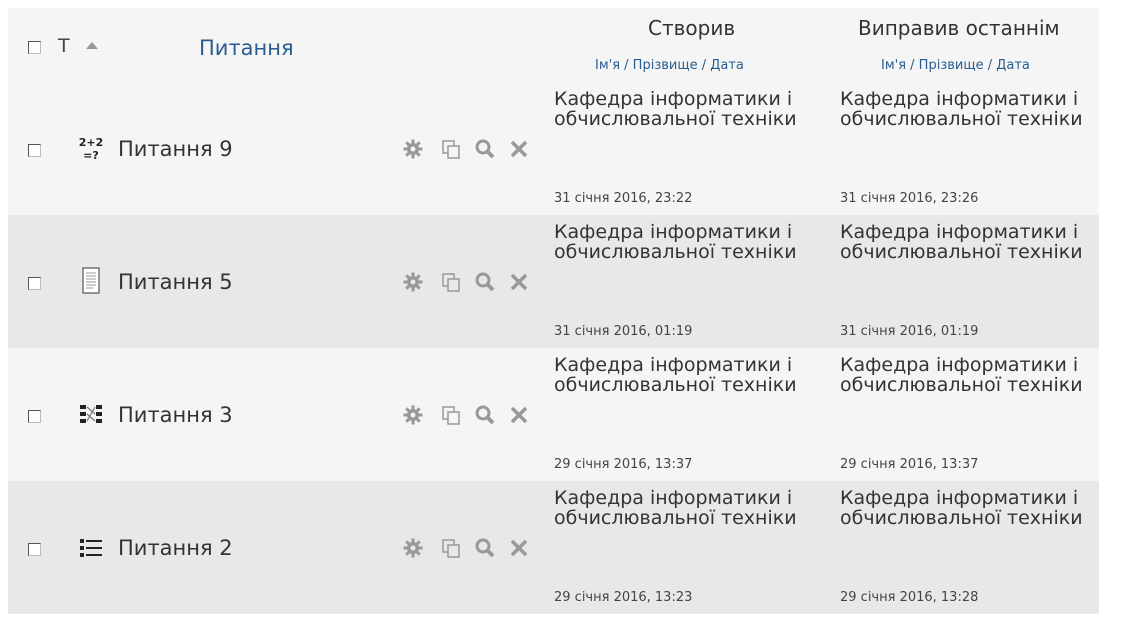 The image size is (1129, 618). I want to click on question-name: Питання 9, so click(175, 149).